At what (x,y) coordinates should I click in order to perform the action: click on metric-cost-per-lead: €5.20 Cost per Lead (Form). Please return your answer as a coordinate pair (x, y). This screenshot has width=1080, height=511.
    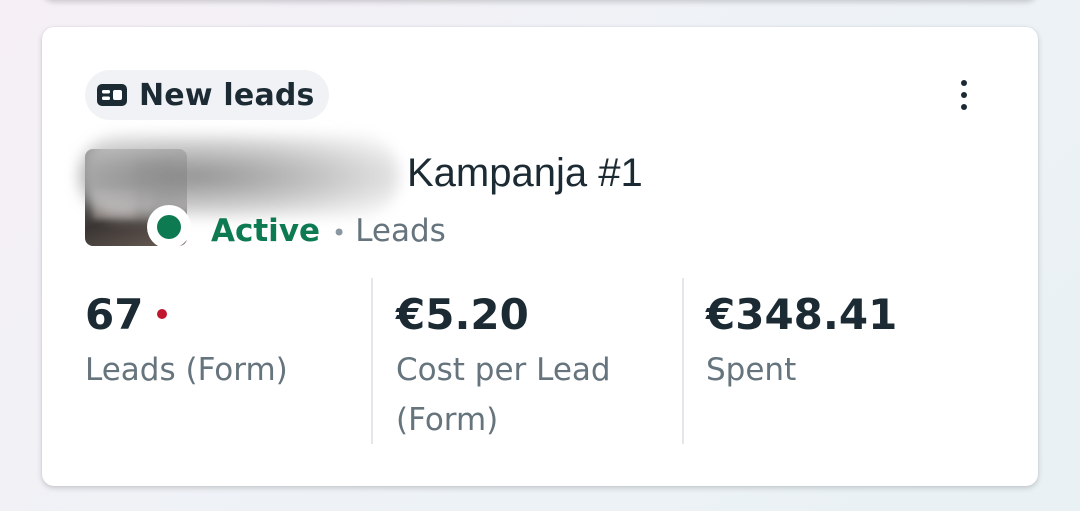
    Looking at the image, I should click on (526, 367).